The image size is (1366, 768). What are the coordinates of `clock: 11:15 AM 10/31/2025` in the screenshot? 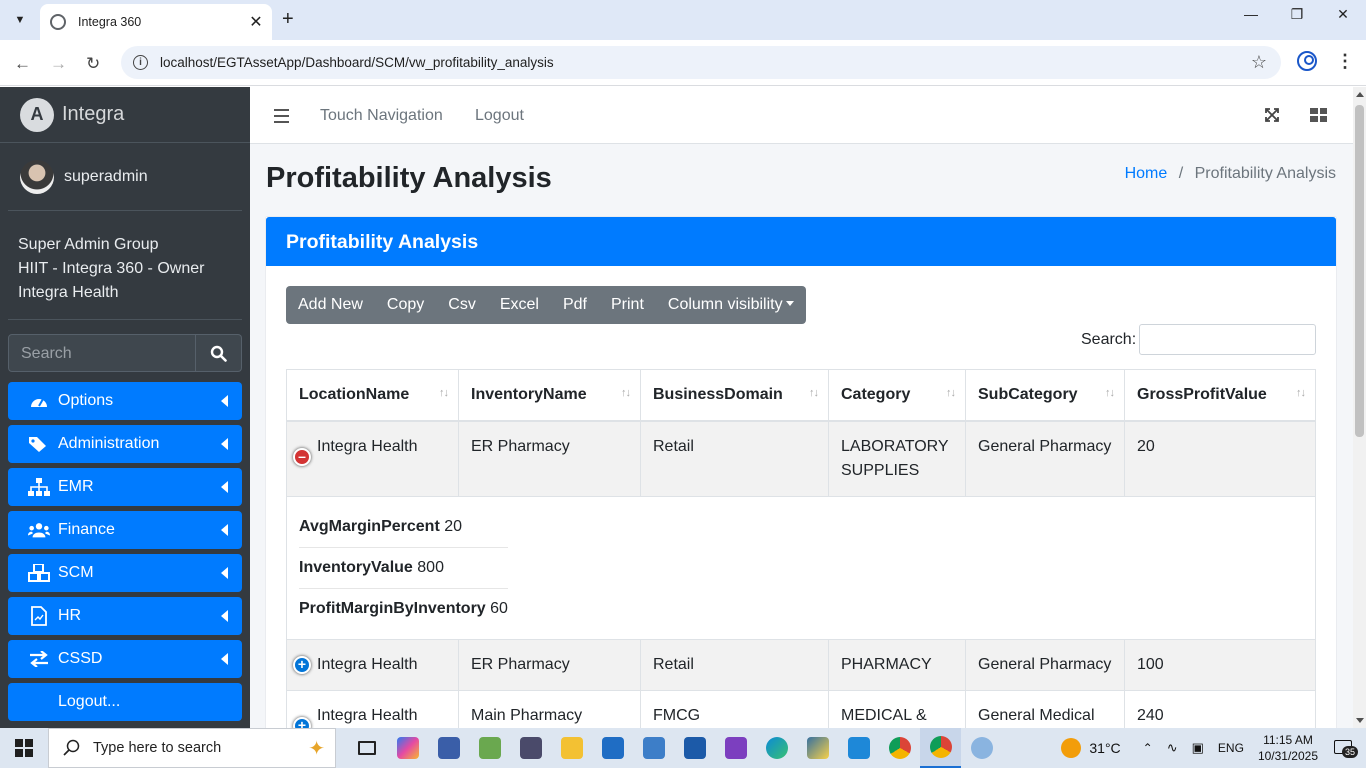 It's located at (1288, 748).